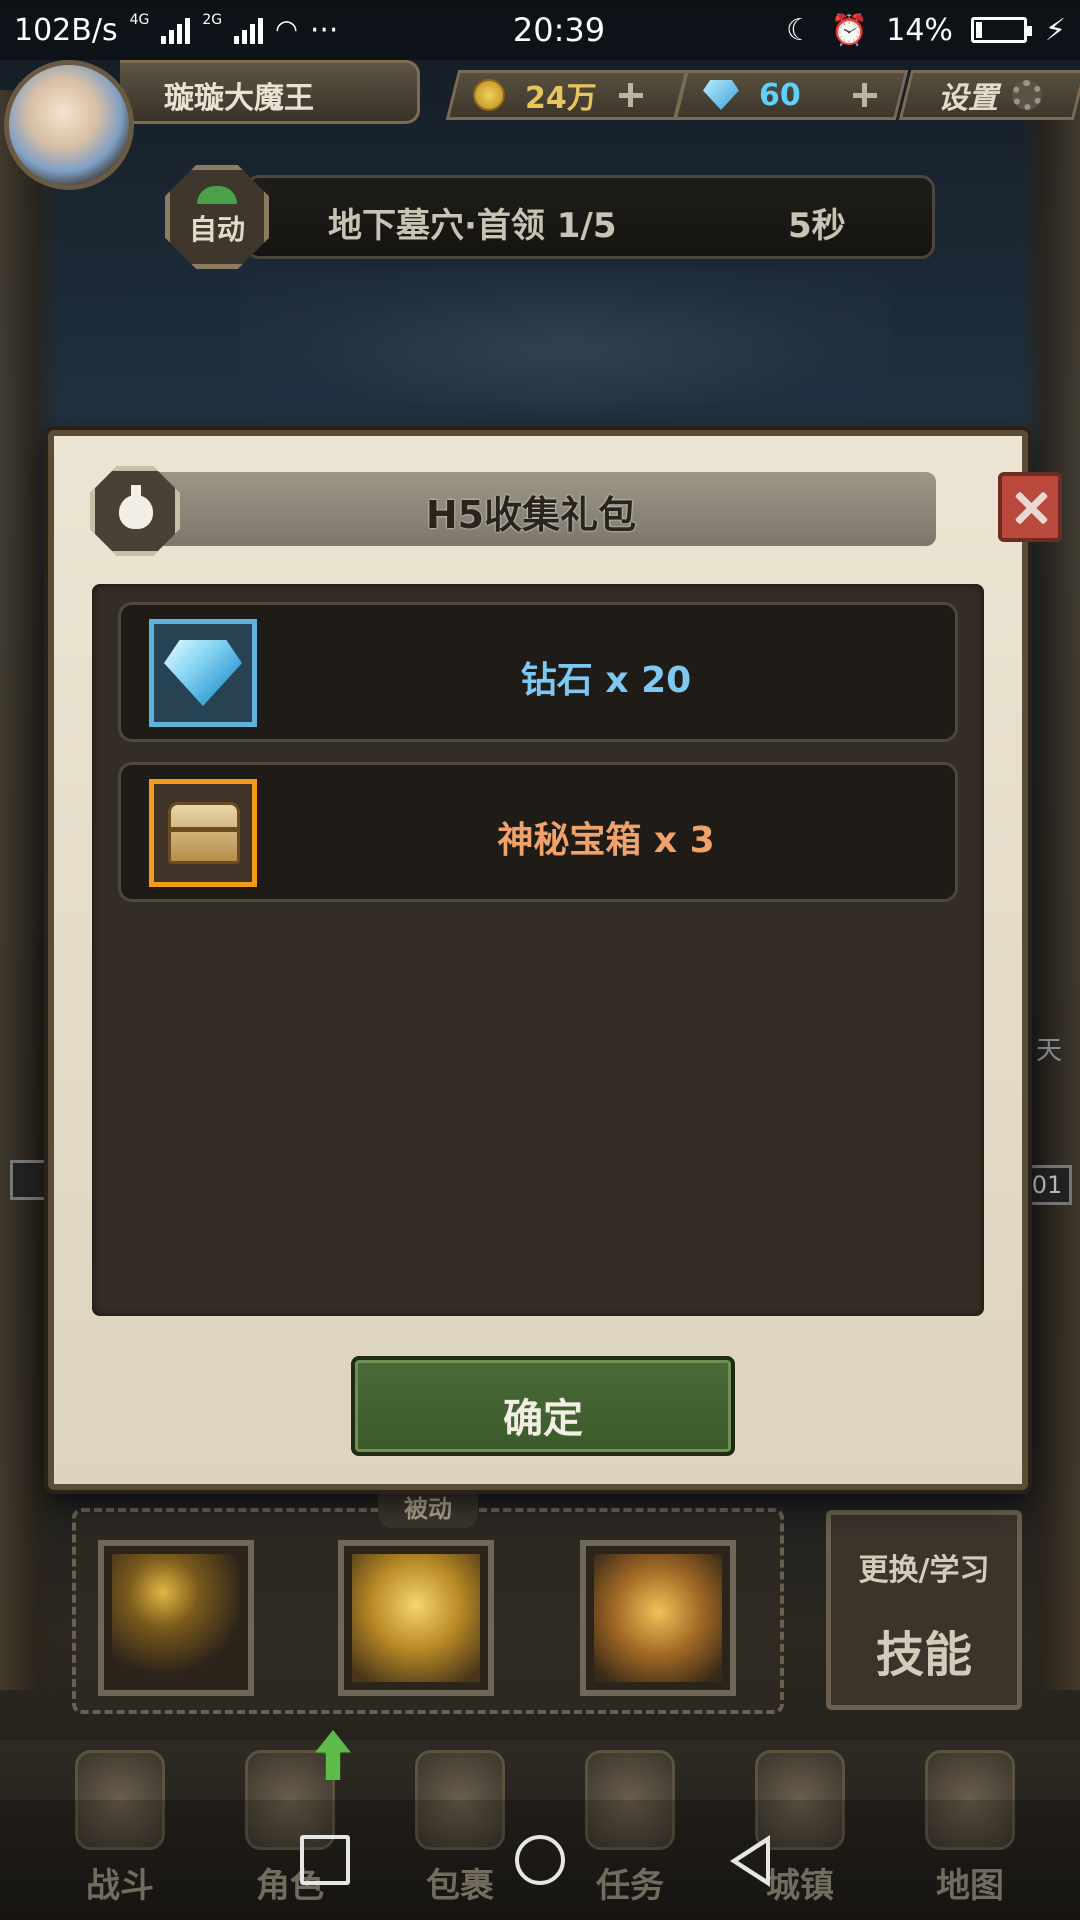 This screenshot has width=1080, height=1920. I want to click on recent-apps-icon, so click(325, 1860).